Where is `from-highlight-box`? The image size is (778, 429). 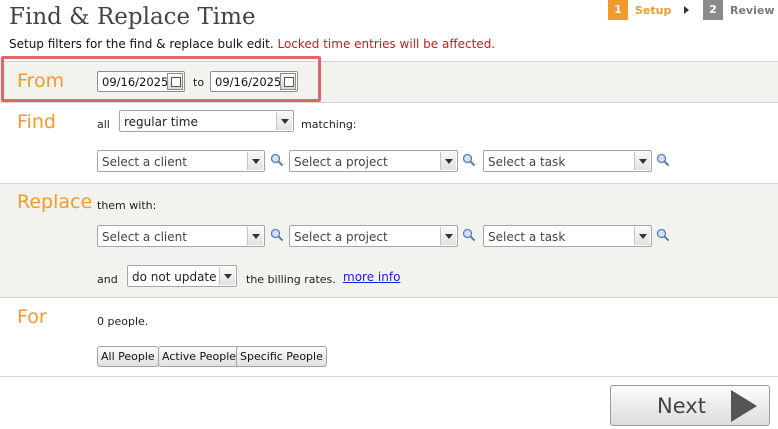 from-highlight-box is located at coordinates (161, 79).